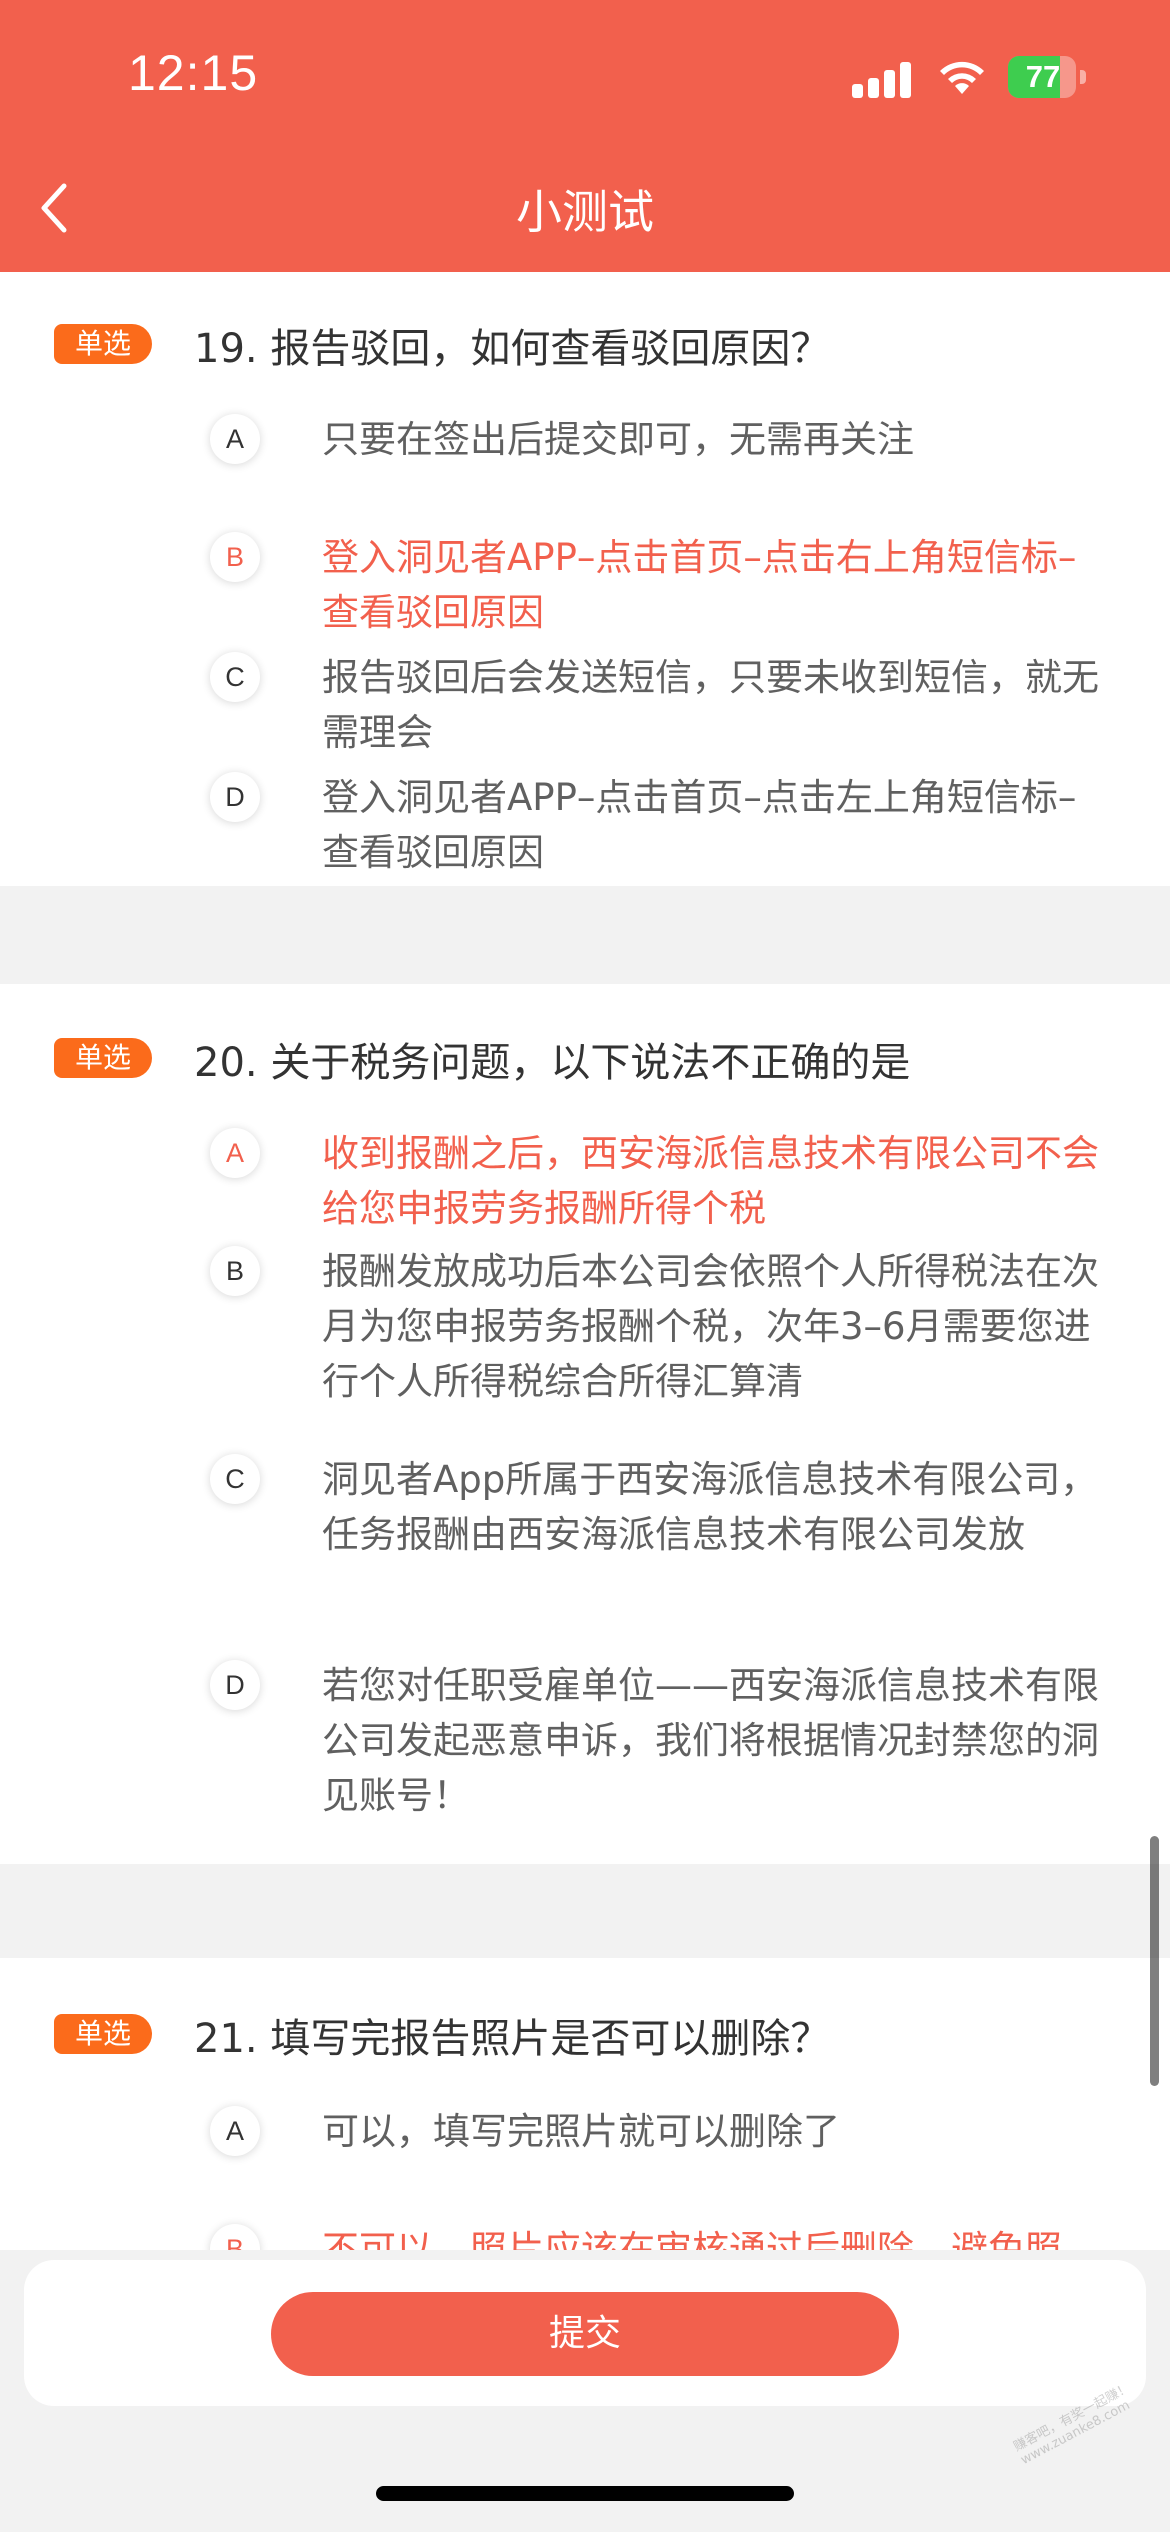  What do you see at coordinates (1043, 76) in the screenshot?
I see `battery-level-text: 77` at bounding box center [1043, 76].